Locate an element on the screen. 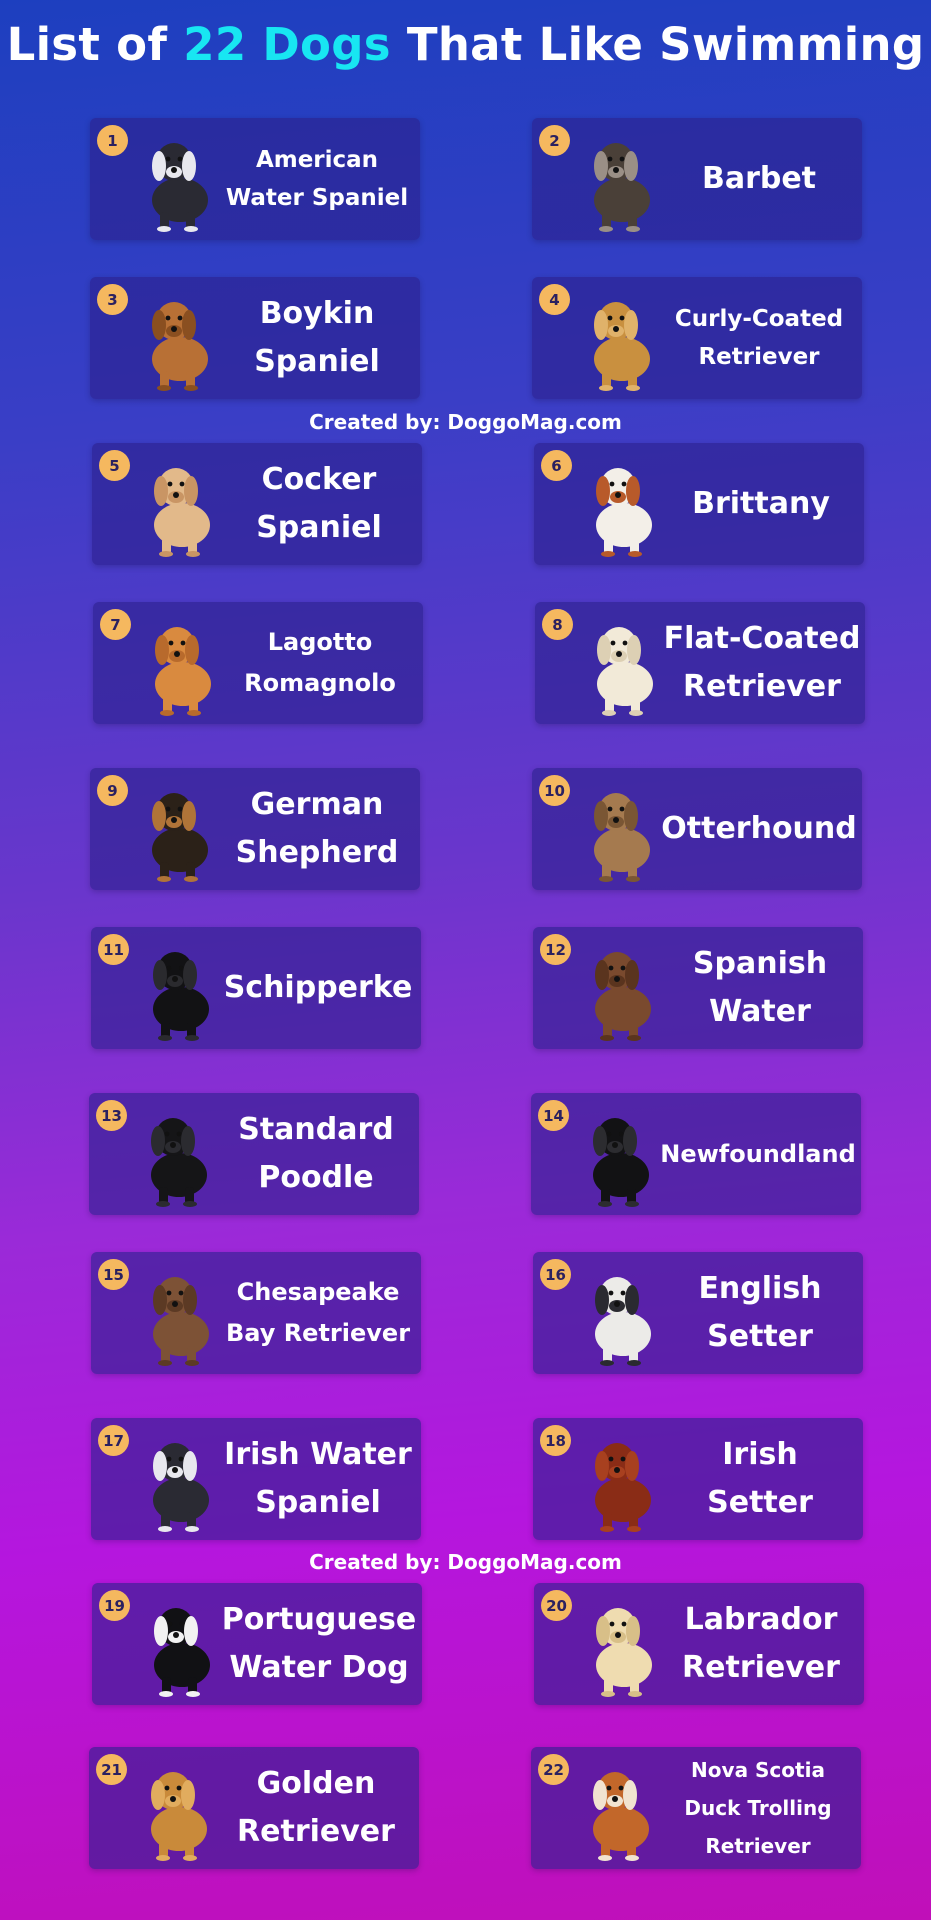  dog-card: 10 Otterhound is located at coordinates (697, 829).